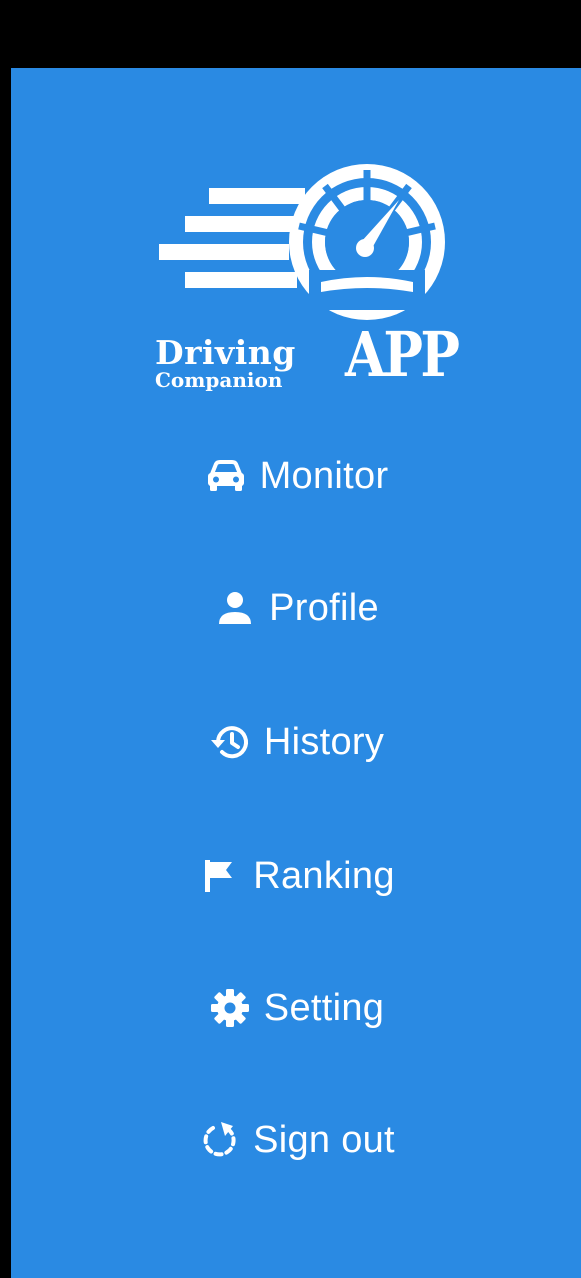 The image size is (581, 1278). Describe the element at coordinates (290, 34) in the screenshot. I see `status-bar` at that location.